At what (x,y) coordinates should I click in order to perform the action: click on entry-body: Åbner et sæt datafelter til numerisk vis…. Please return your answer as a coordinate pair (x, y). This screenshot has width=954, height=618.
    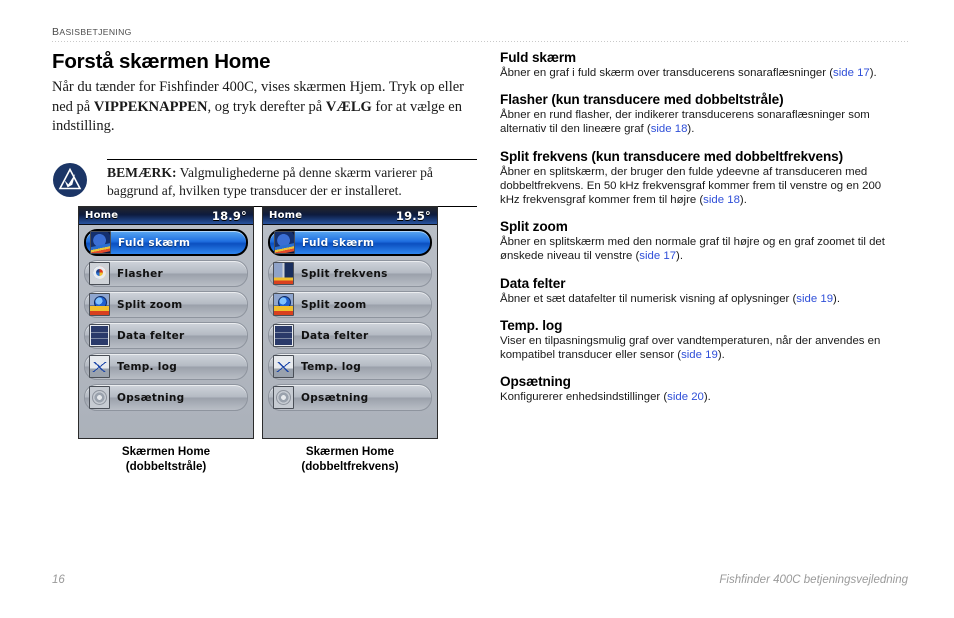
    Looking at the image, I should click on (700, 299).